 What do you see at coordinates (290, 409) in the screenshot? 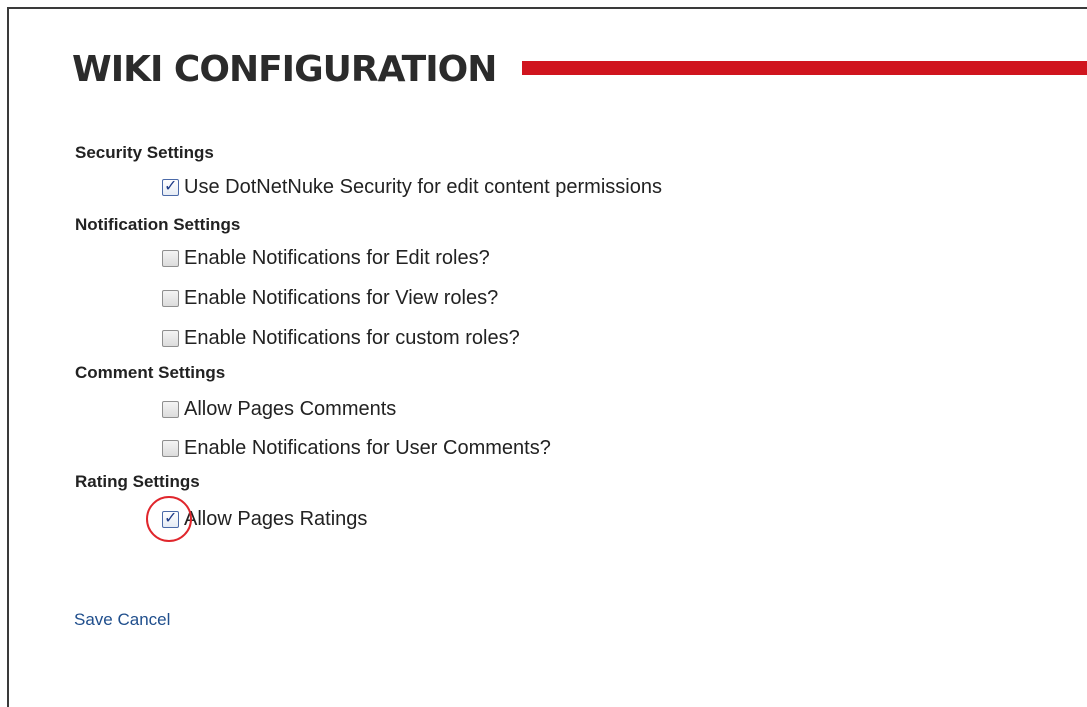
I see `option-label: Allow Pages Comments` at bounding box center [290, 409].